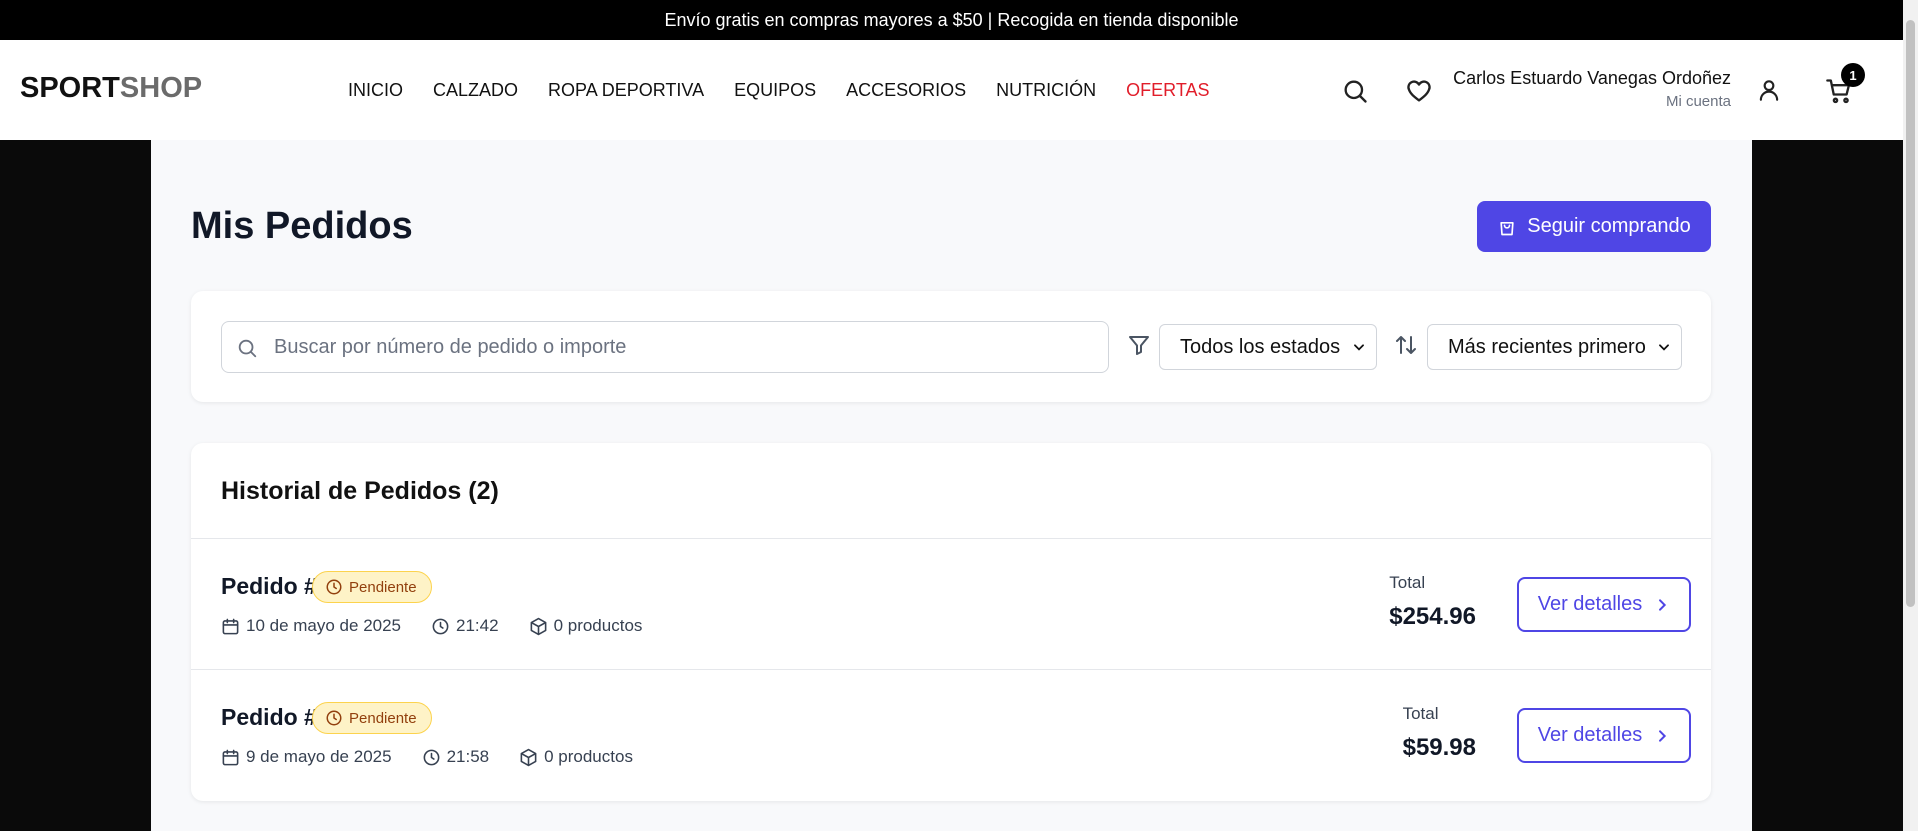  What do you see at coordinates (302, 226) in the screenshot?
I see `page-title: Mis Pedidos` at bounding box center [302, 226].